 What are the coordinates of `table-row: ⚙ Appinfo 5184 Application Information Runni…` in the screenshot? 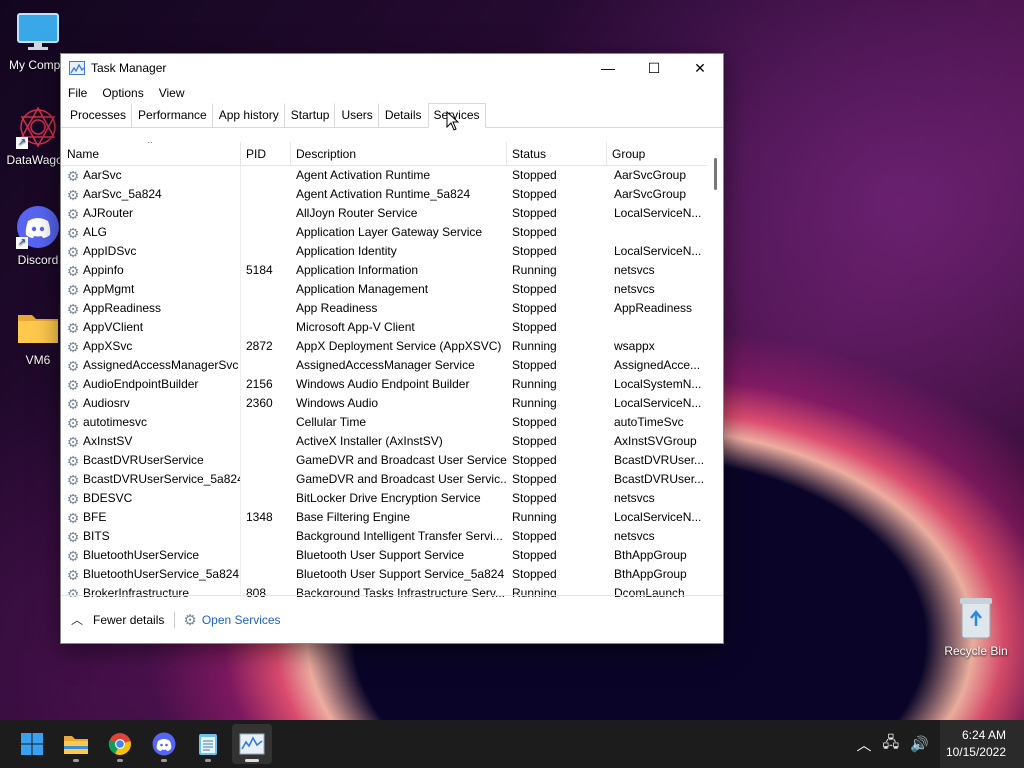 It's located at (385, 270).